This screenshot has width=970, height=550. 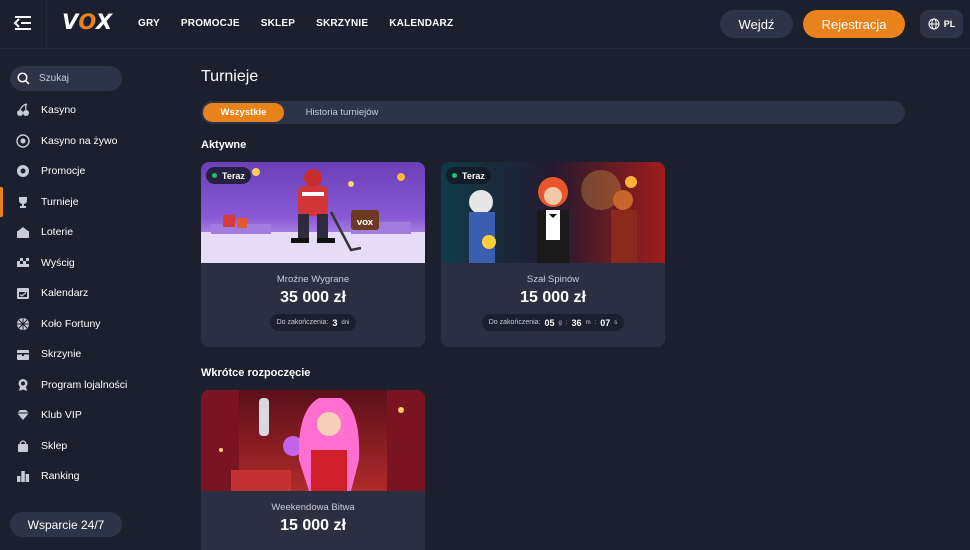 I want to click on countdown-timer: Do zakończenia: 3 dni, so click(x=313, y=322).